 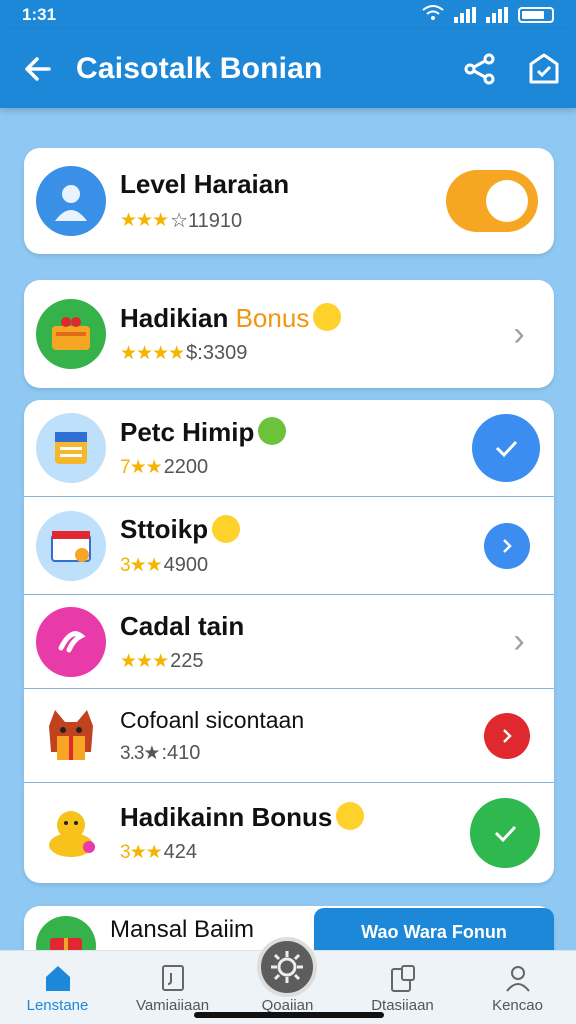 I want to click on user-avatar-icon, so click(x=71, y=201).